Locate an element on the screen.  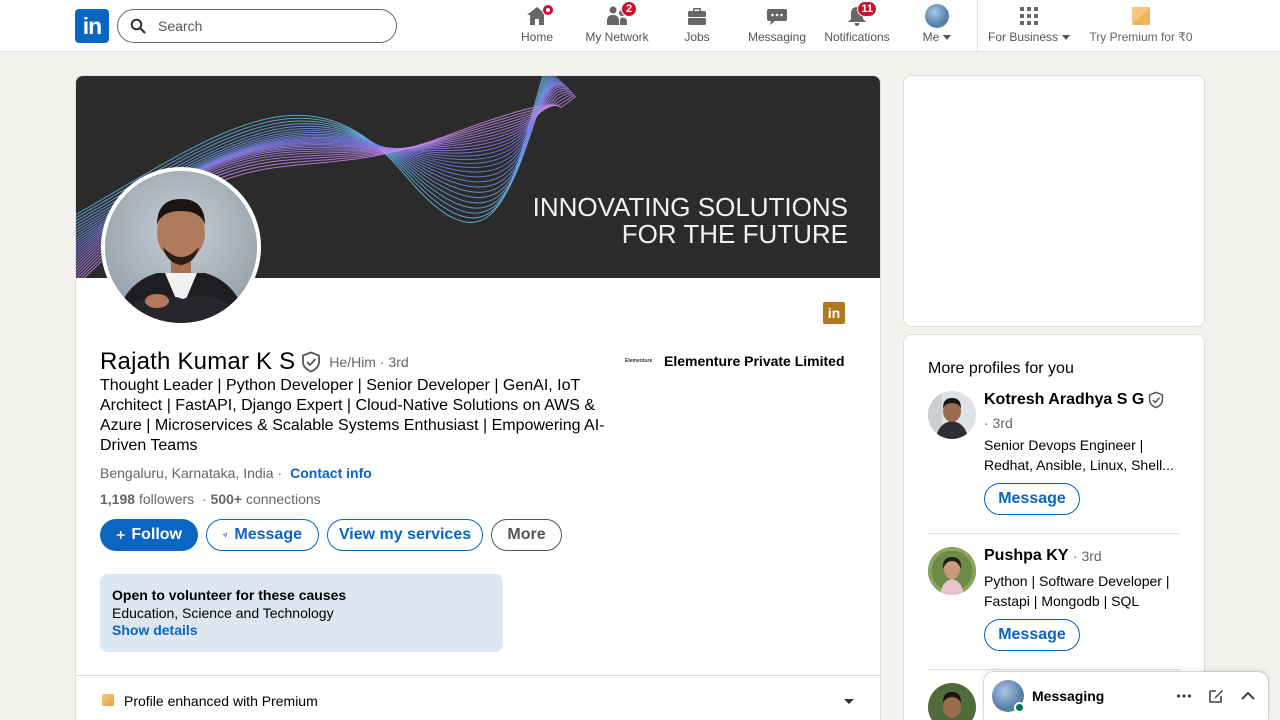
ad-card is located at coordinates (1054, 201).